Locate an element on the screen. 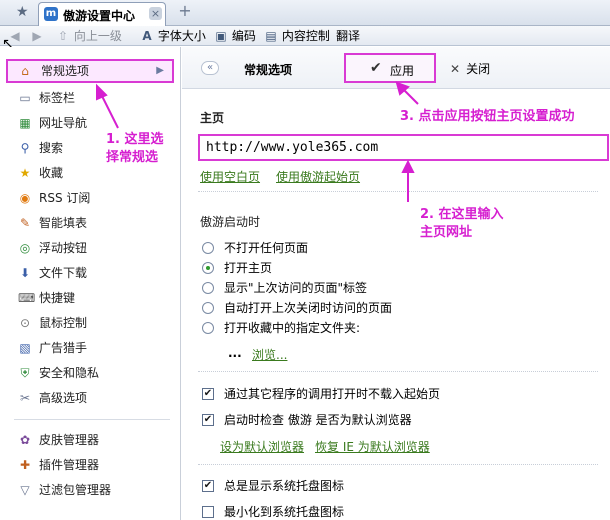 The width and height of the screenshot is (610, 520). form-fill-icon: ✎ is located at coordinates (25, 223).